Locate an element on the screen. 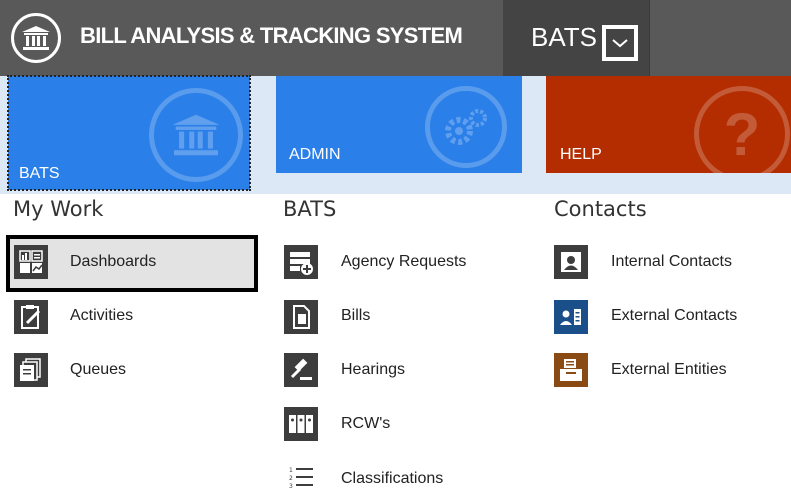 The height and width of the screenshot is (501, 791). menu-label-external-contacts: External Contacts is located at coordinates (674, 315).